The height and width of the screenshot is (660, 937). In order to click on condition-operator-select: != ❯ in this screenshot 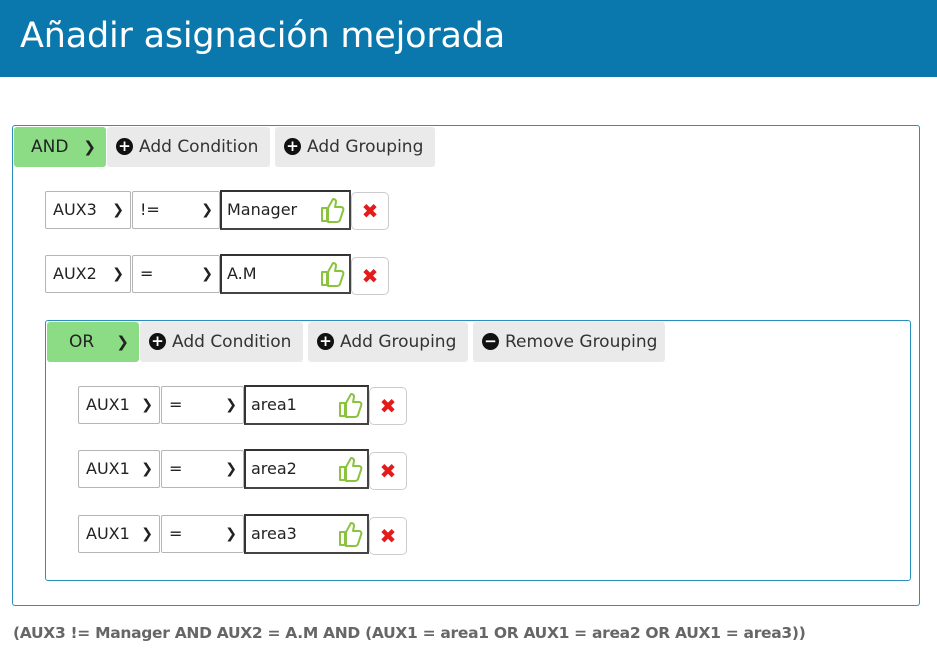, I will do `click(176, 210)`.